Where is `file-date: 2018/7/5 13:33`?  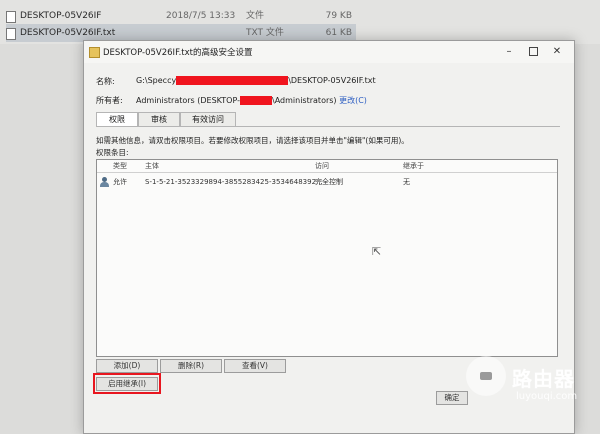
file-date: 2018/7/5 13:33 is located at coordinates (201, 16).